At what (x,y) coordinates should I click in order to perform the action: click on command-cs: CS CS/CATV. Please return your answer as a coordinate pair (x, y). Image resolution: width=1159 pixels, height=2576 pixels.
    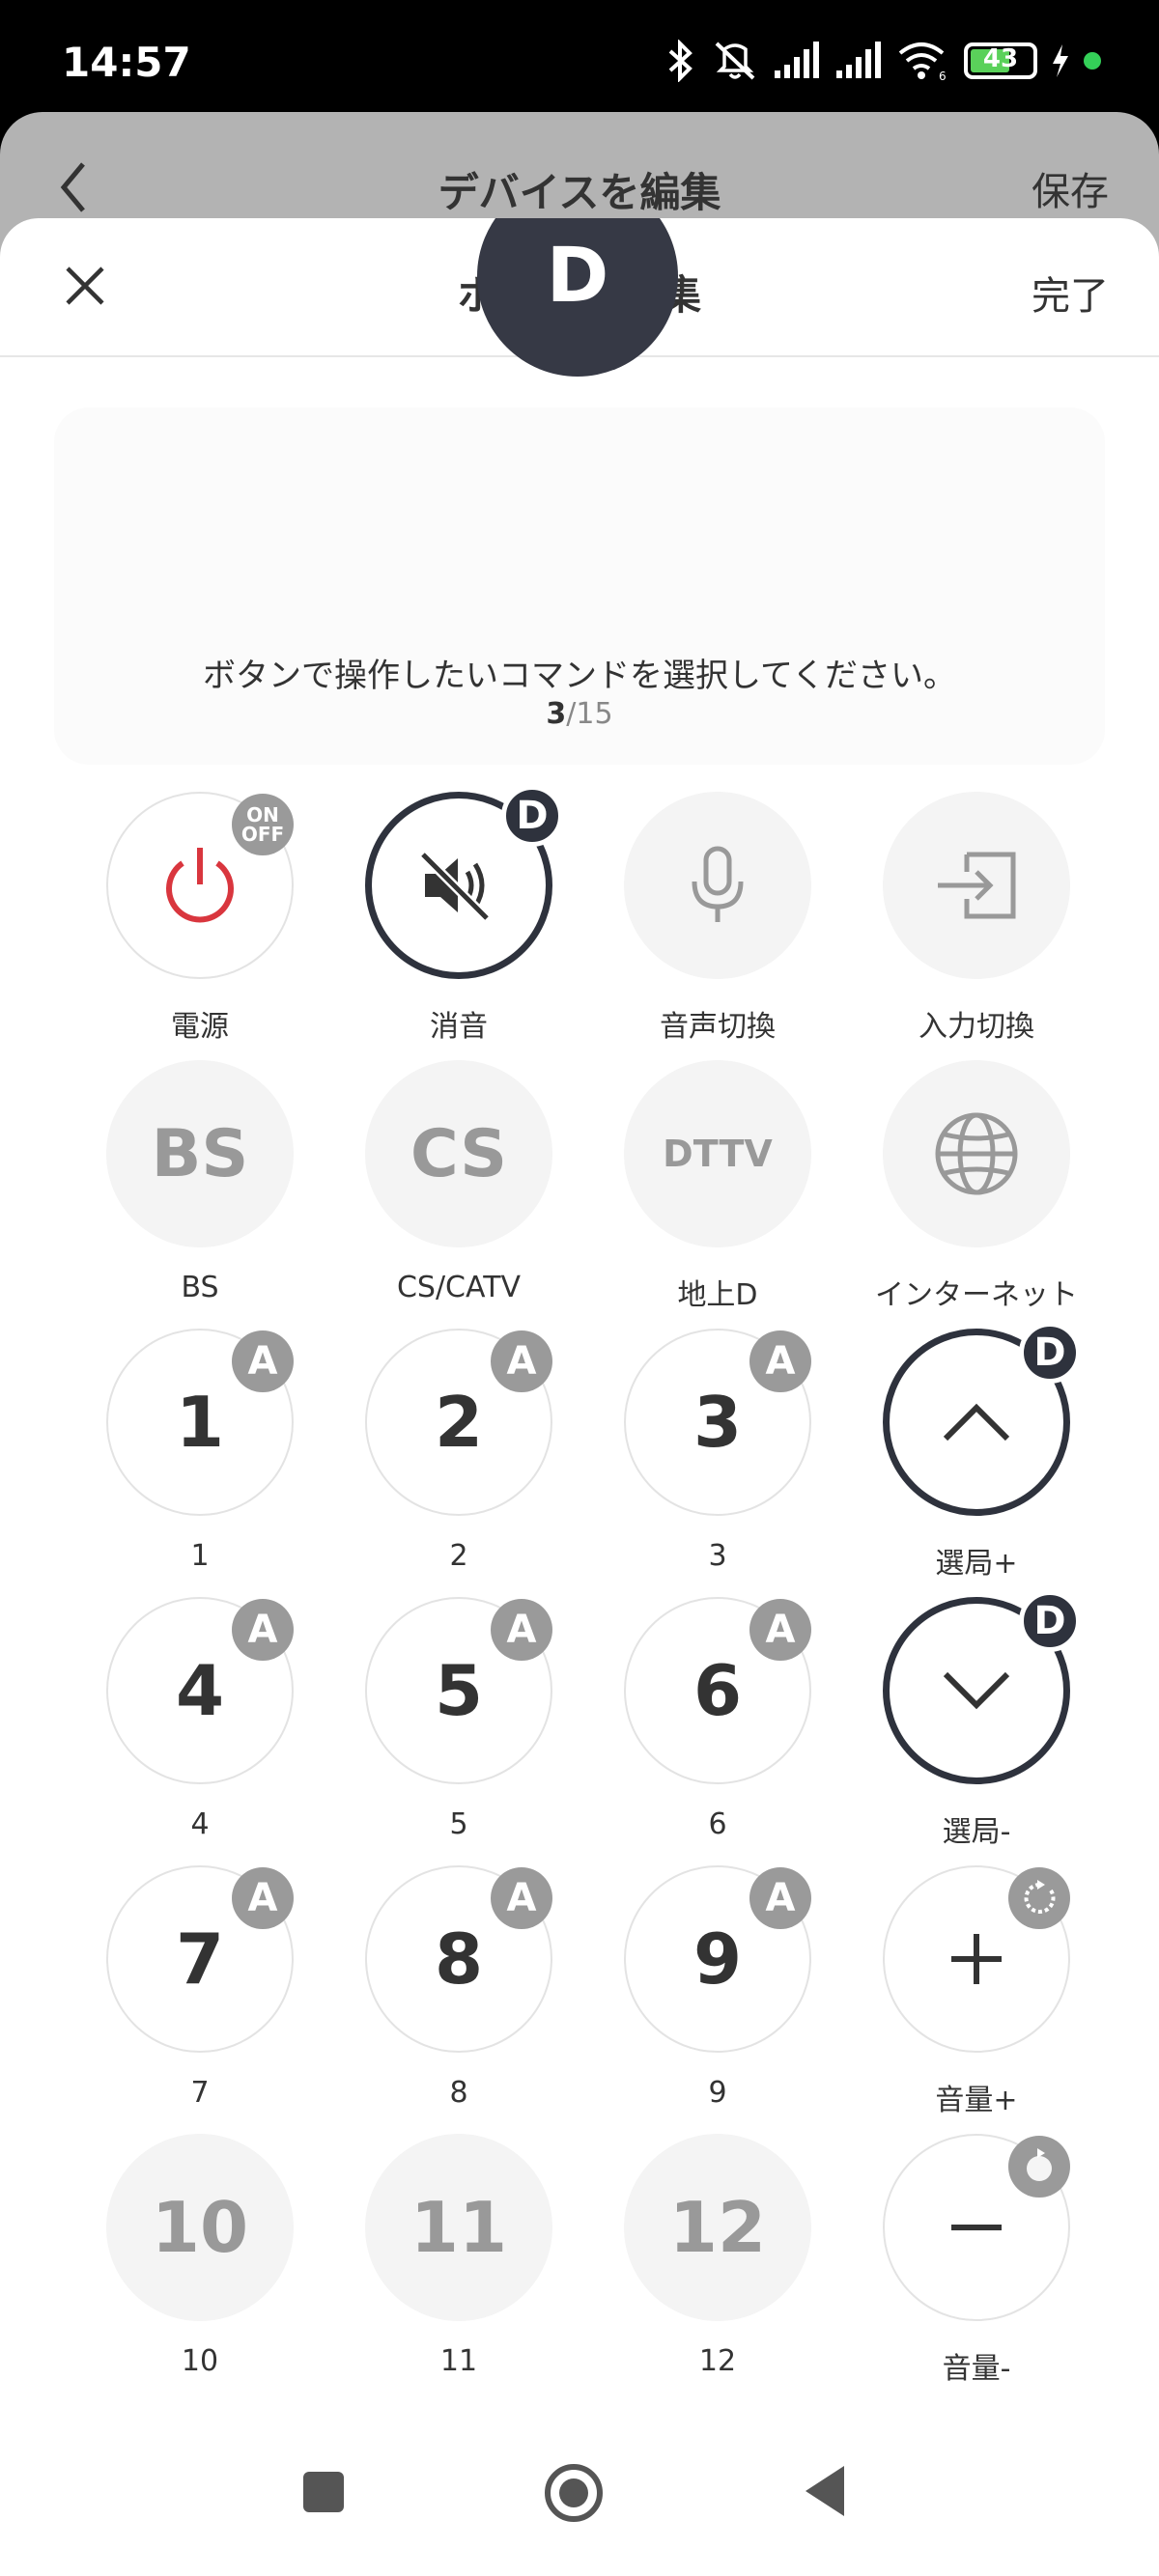
    Looking at the image, I should click on (452, 1186).